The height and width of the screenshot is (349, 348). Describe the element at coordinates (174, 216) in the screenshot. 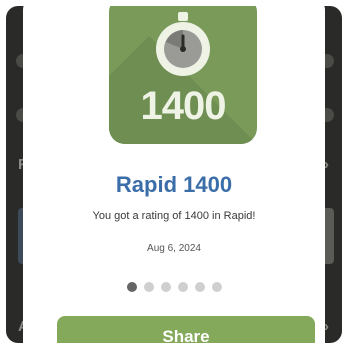

I see `achievement-description: You got a rating of 1400 in Rapid!` at that location.